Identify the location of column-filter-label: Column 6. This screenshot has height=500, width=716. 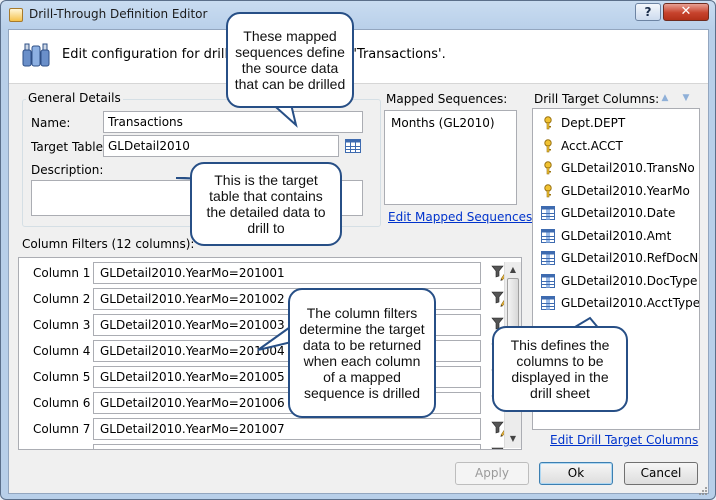
(62, 403).